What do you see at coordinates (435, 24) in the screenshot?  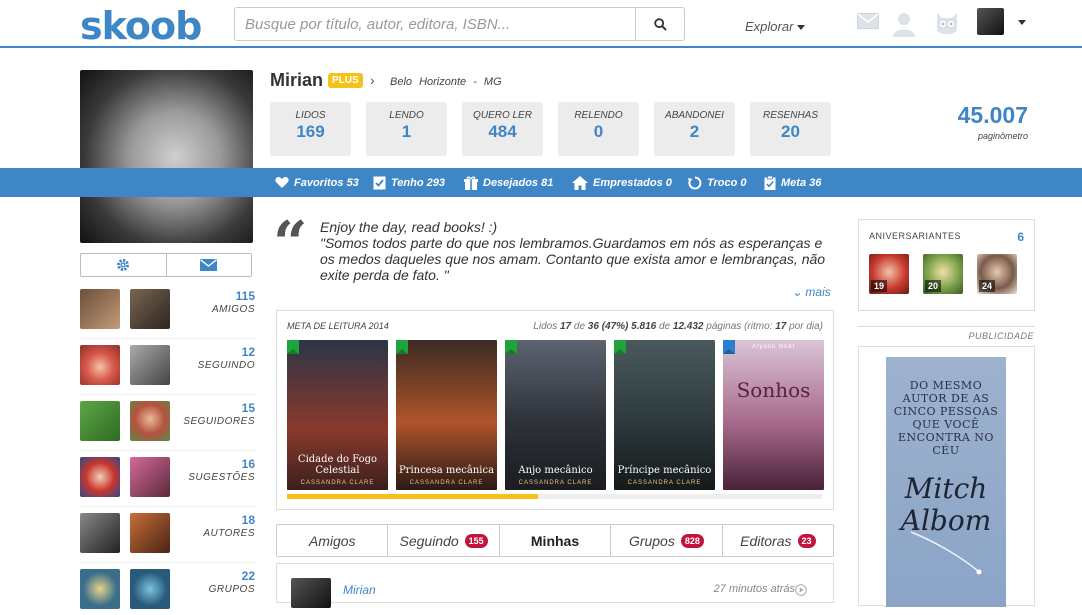 I see `search-input` at bounding box center [435, 24].